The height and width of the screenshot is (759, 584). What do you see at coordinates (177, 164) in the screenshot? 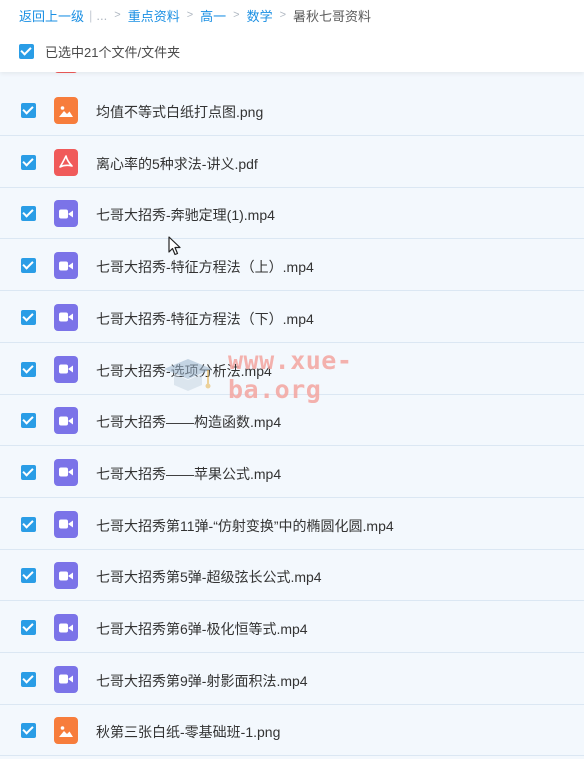
I see `file-name: 离心率的5种求法-讲义.pdf` at bounding box center [177, 164].